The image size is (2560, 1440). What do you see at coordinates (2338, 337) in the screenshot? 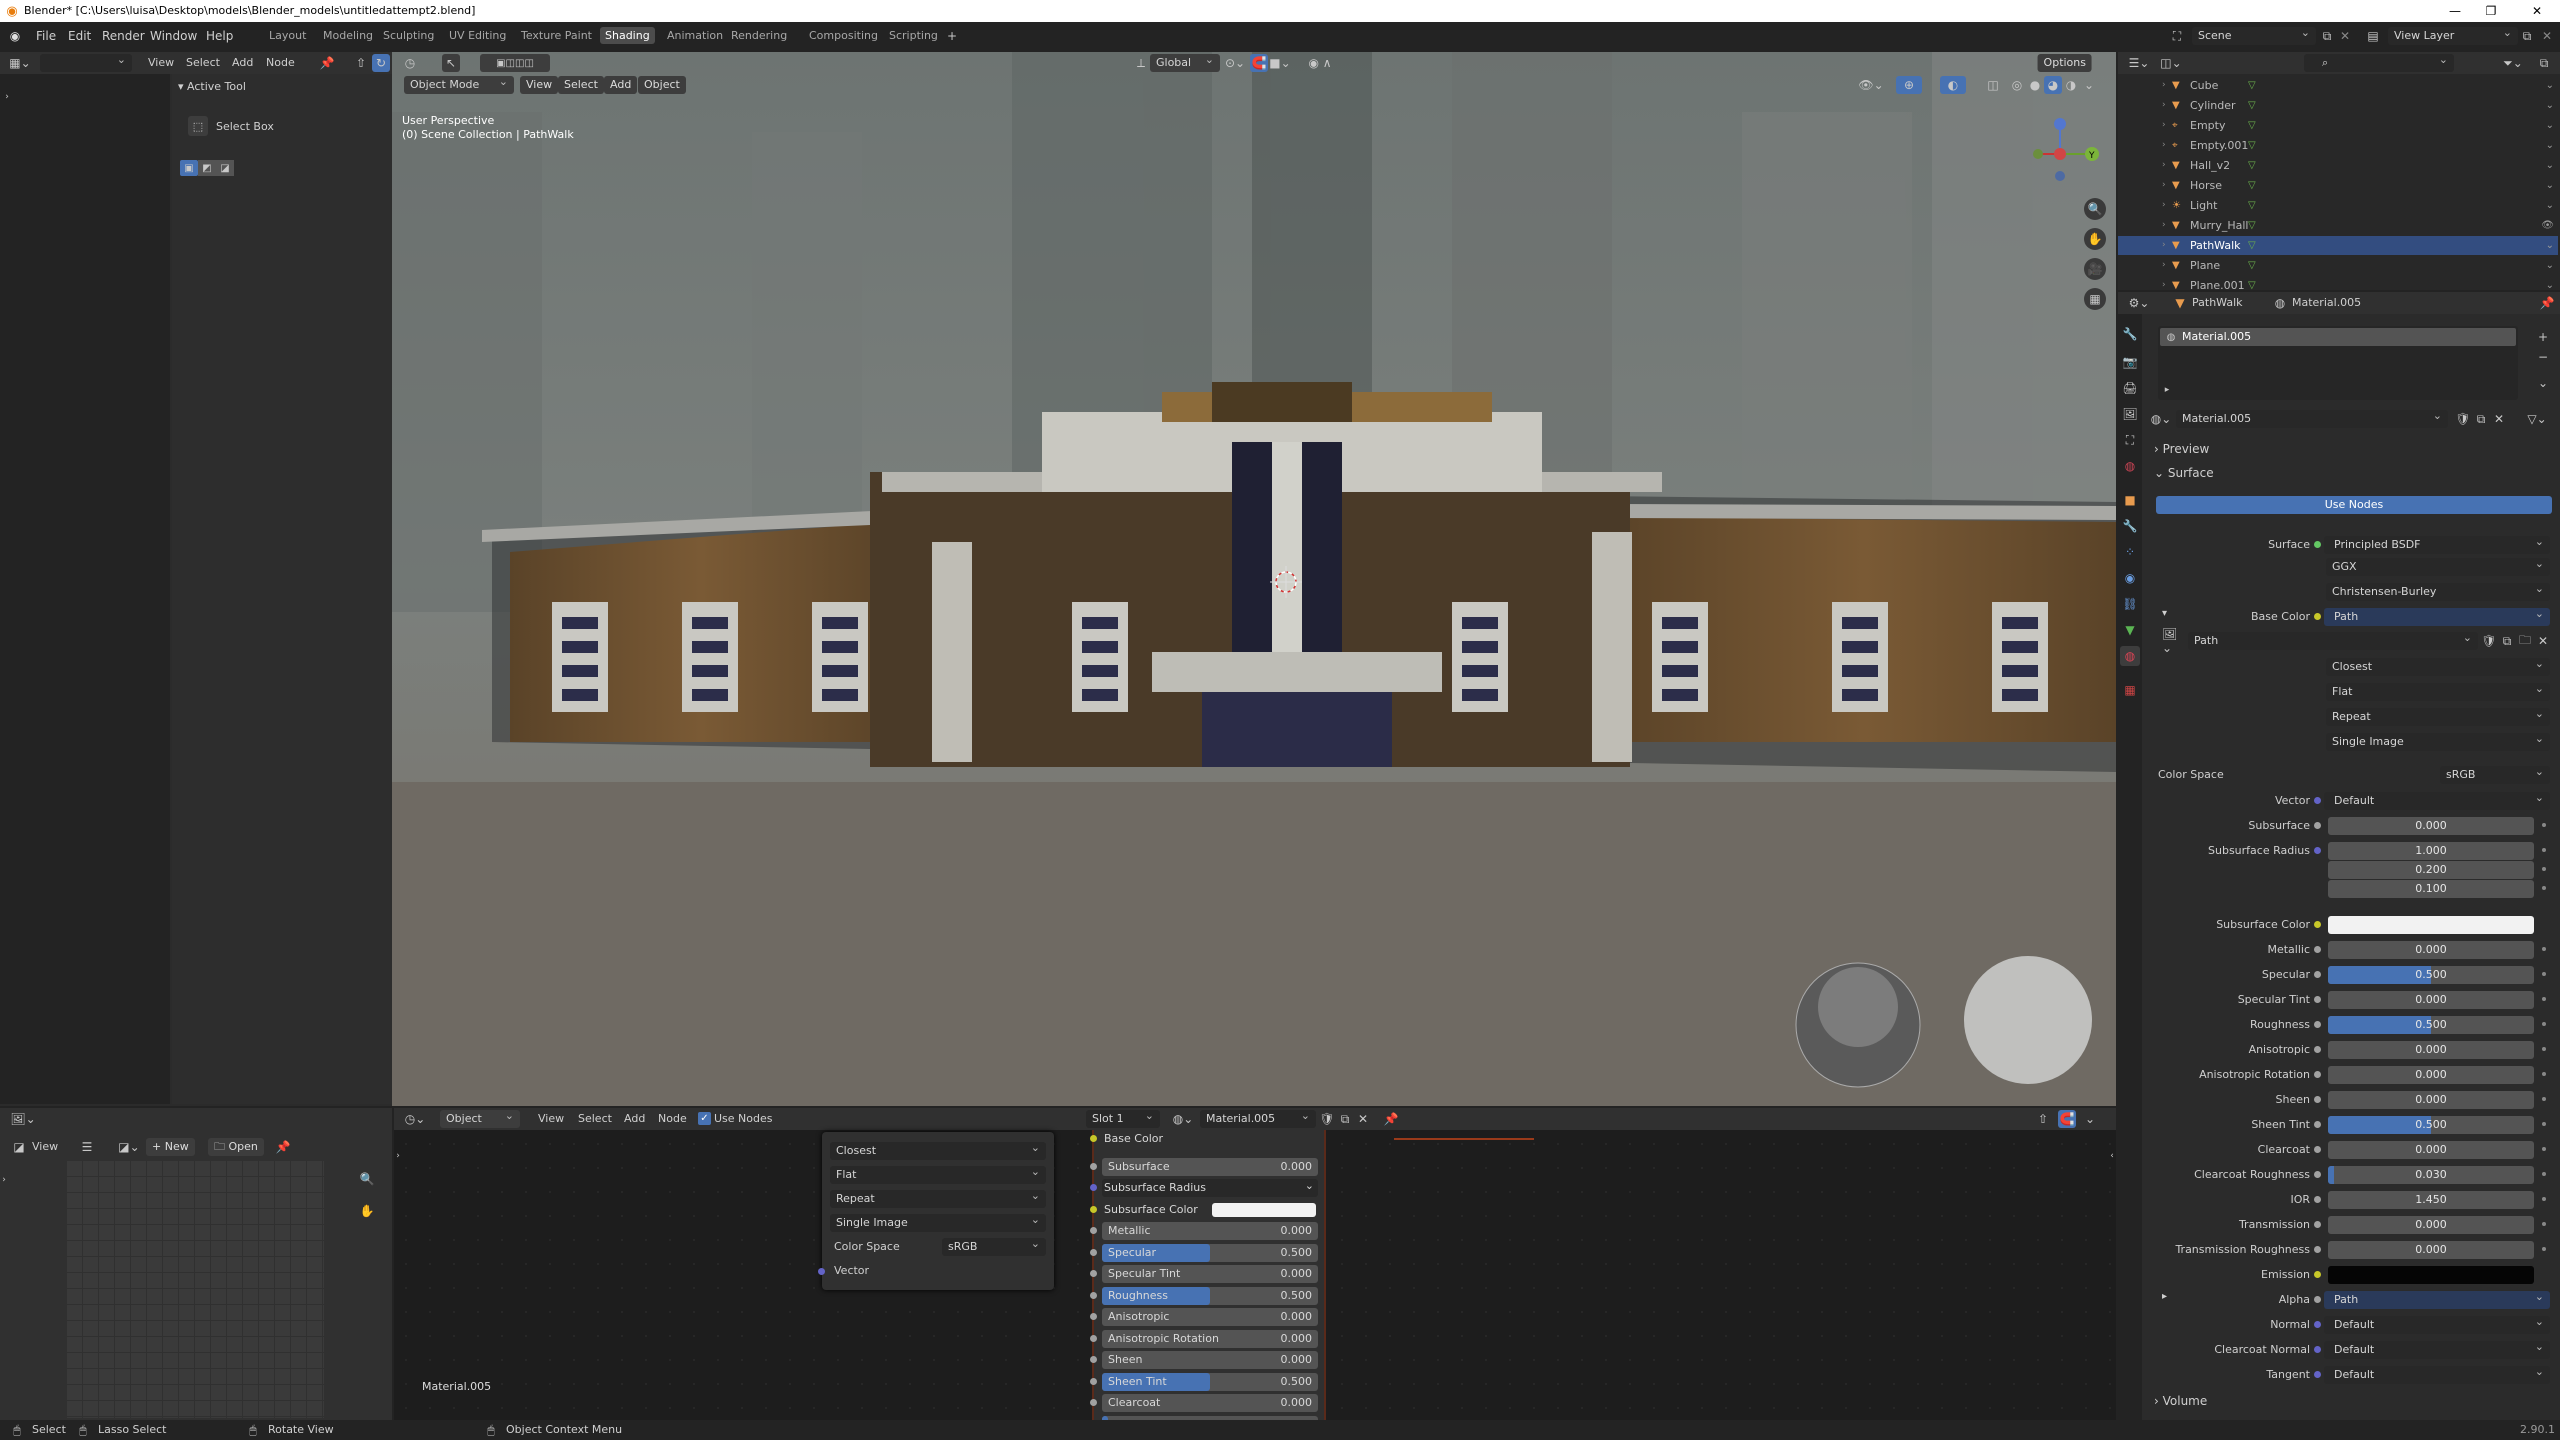
I see `material-slot-row: ◍ Material.005` at bounding box center [2338, 337].